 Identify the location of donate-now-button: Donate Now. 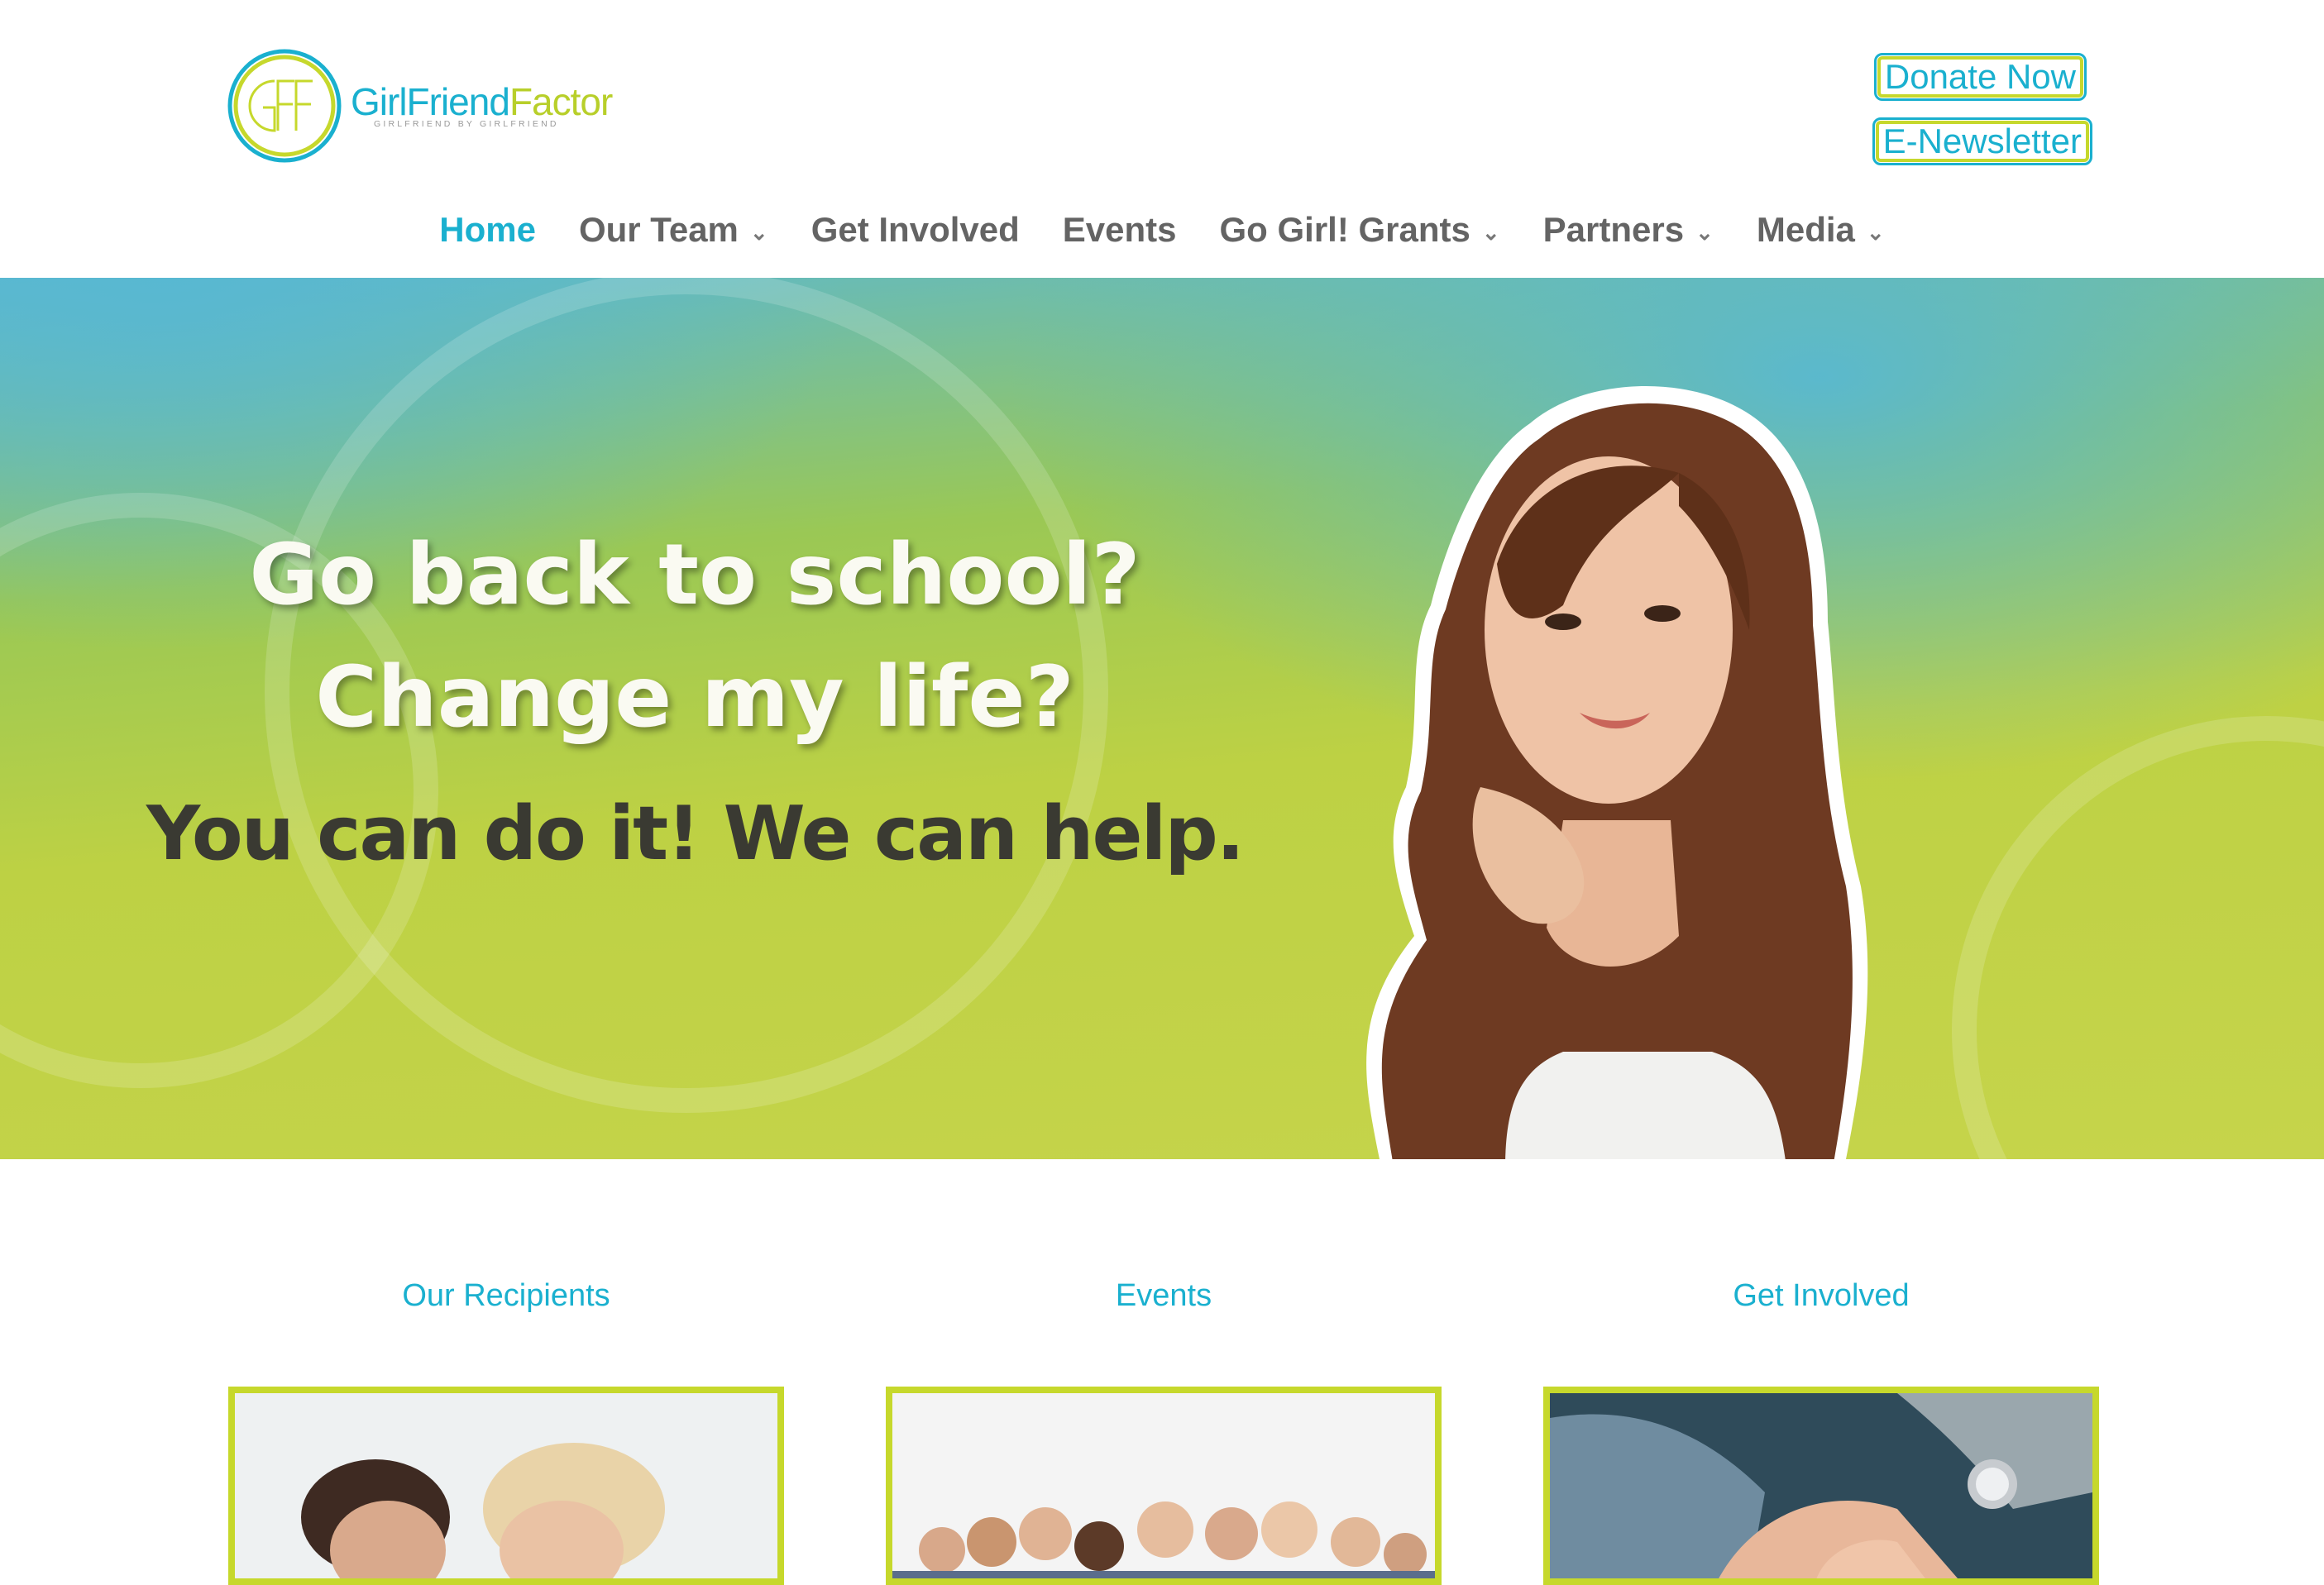
(1980, 77).